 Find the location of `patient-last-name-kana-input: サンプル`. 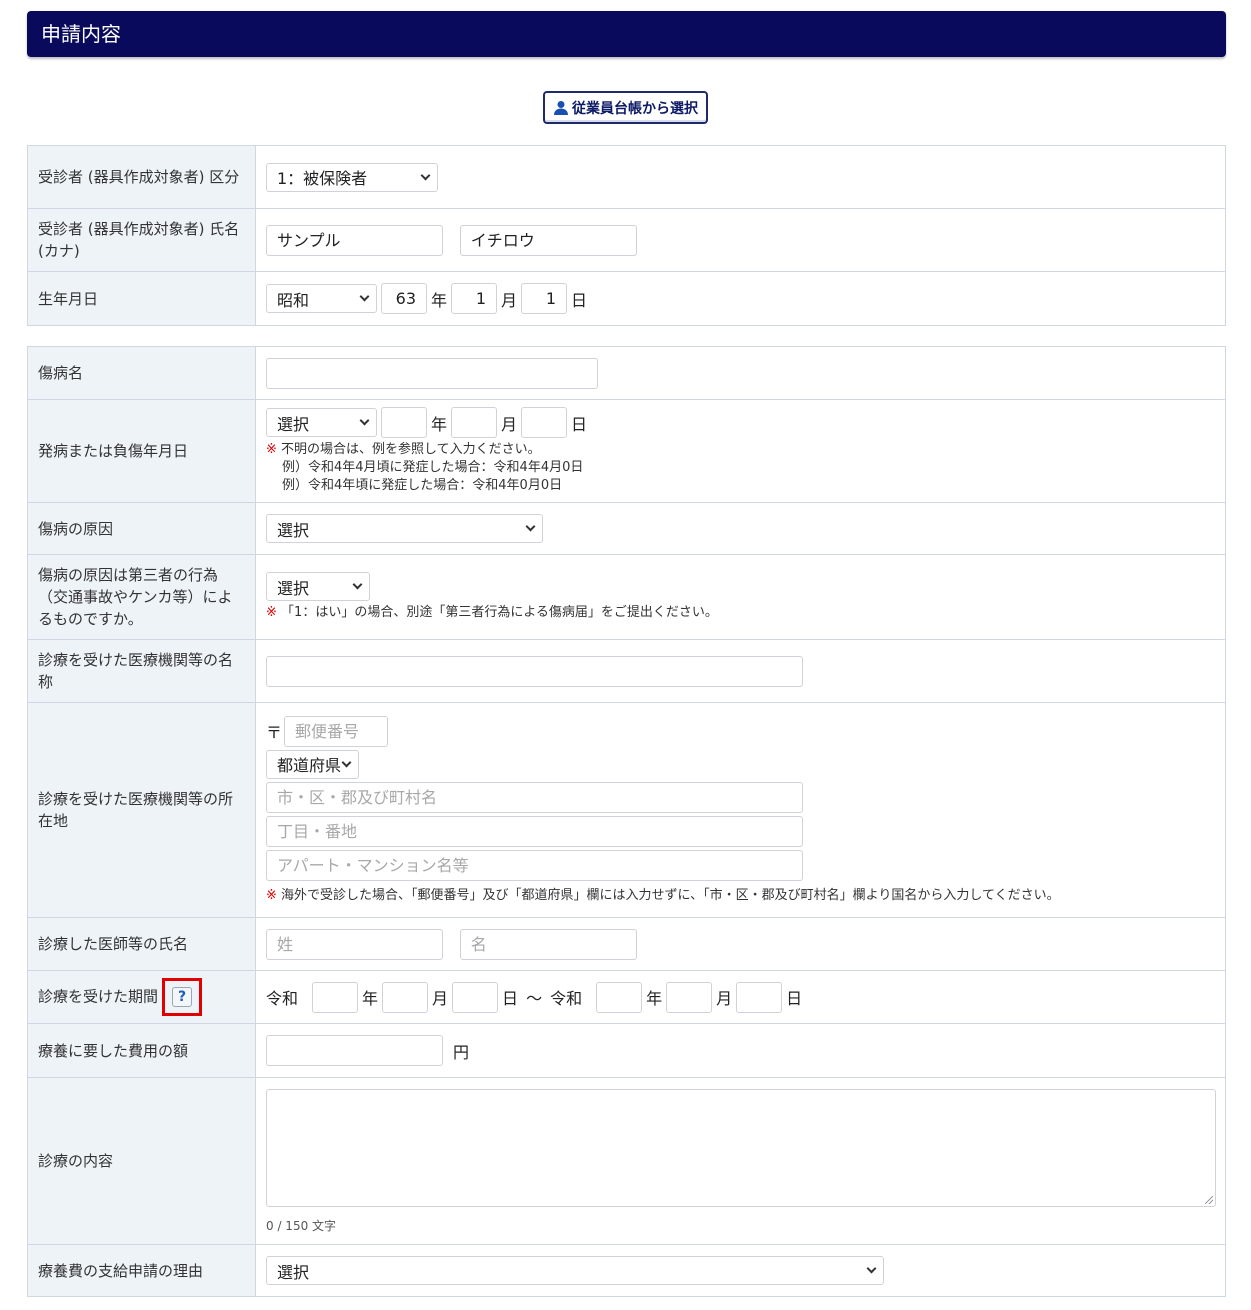

patient-last-name-kana-input: サンプル is located at coordinates (354, 240).